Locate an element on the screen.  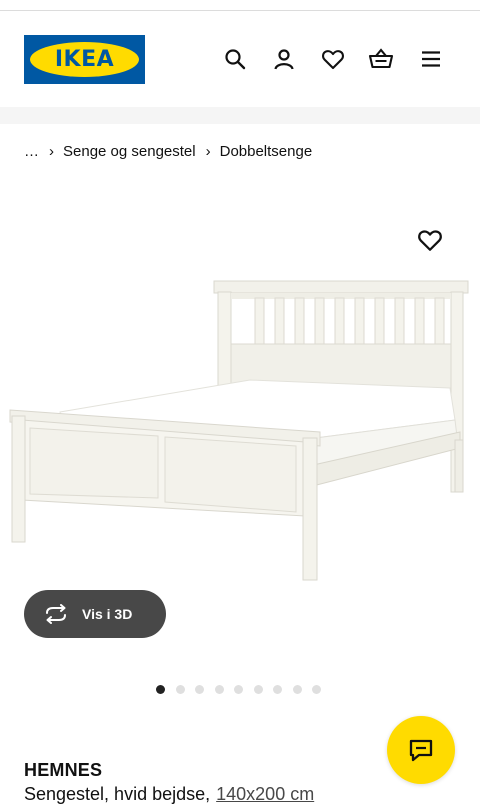
menu-icon is located at coordinates (431, 59).